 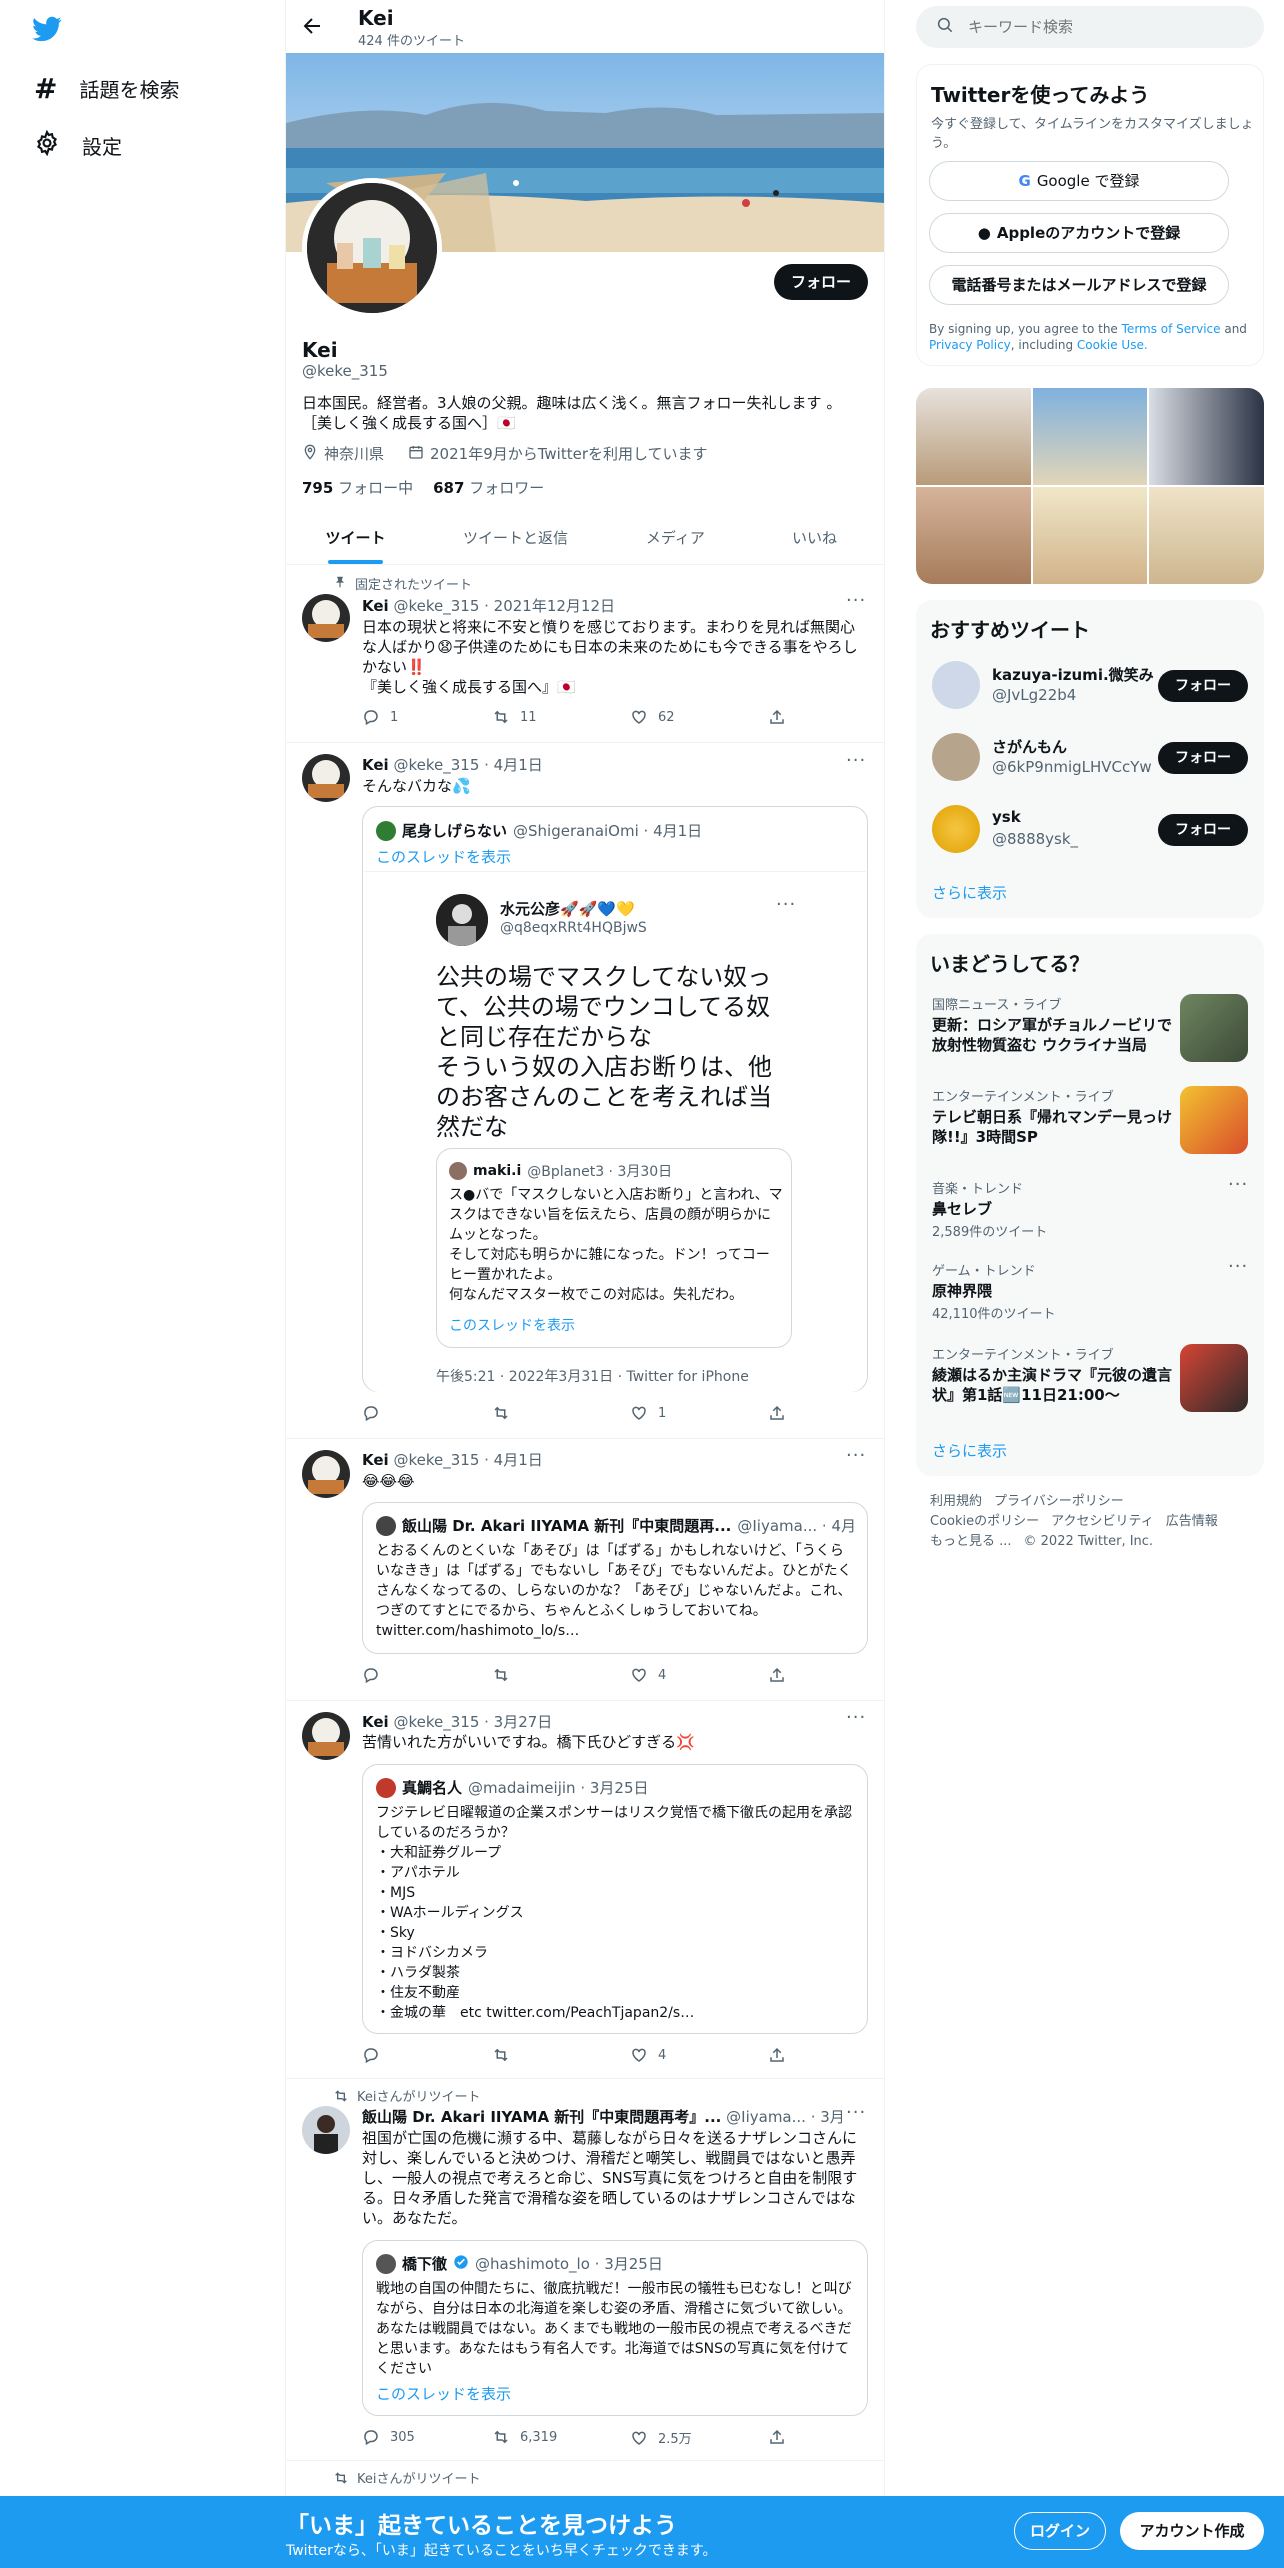 I want to click on profile-follow-counts: 795 フォロー中 687 フォロワー, so click(x=423, y=487).